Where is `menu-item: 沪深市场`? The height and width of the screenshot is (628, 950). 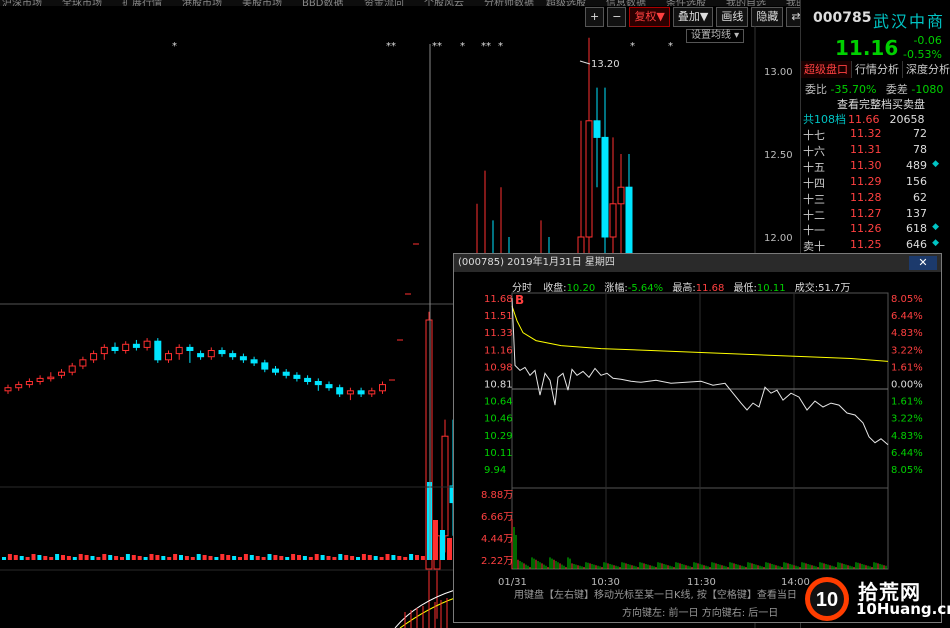
menu-item: 沪深市场 is located at coordinates (22, 3).